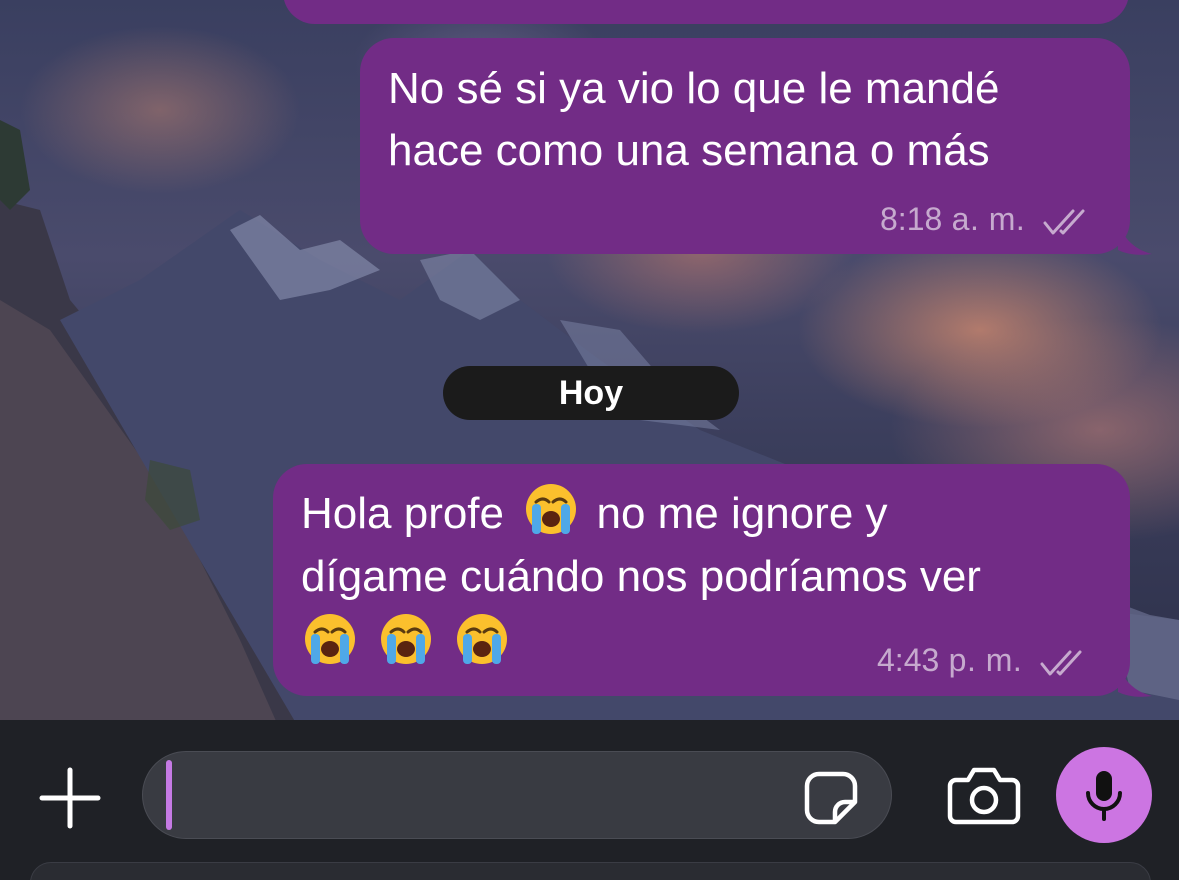 Image resolution: width=1179 pixels, height=880 pixels. What do you see at coordinates (689, 150) in the screenshot?
I see `message-line: hace como una semana o más` at bounding box center [689, 150].